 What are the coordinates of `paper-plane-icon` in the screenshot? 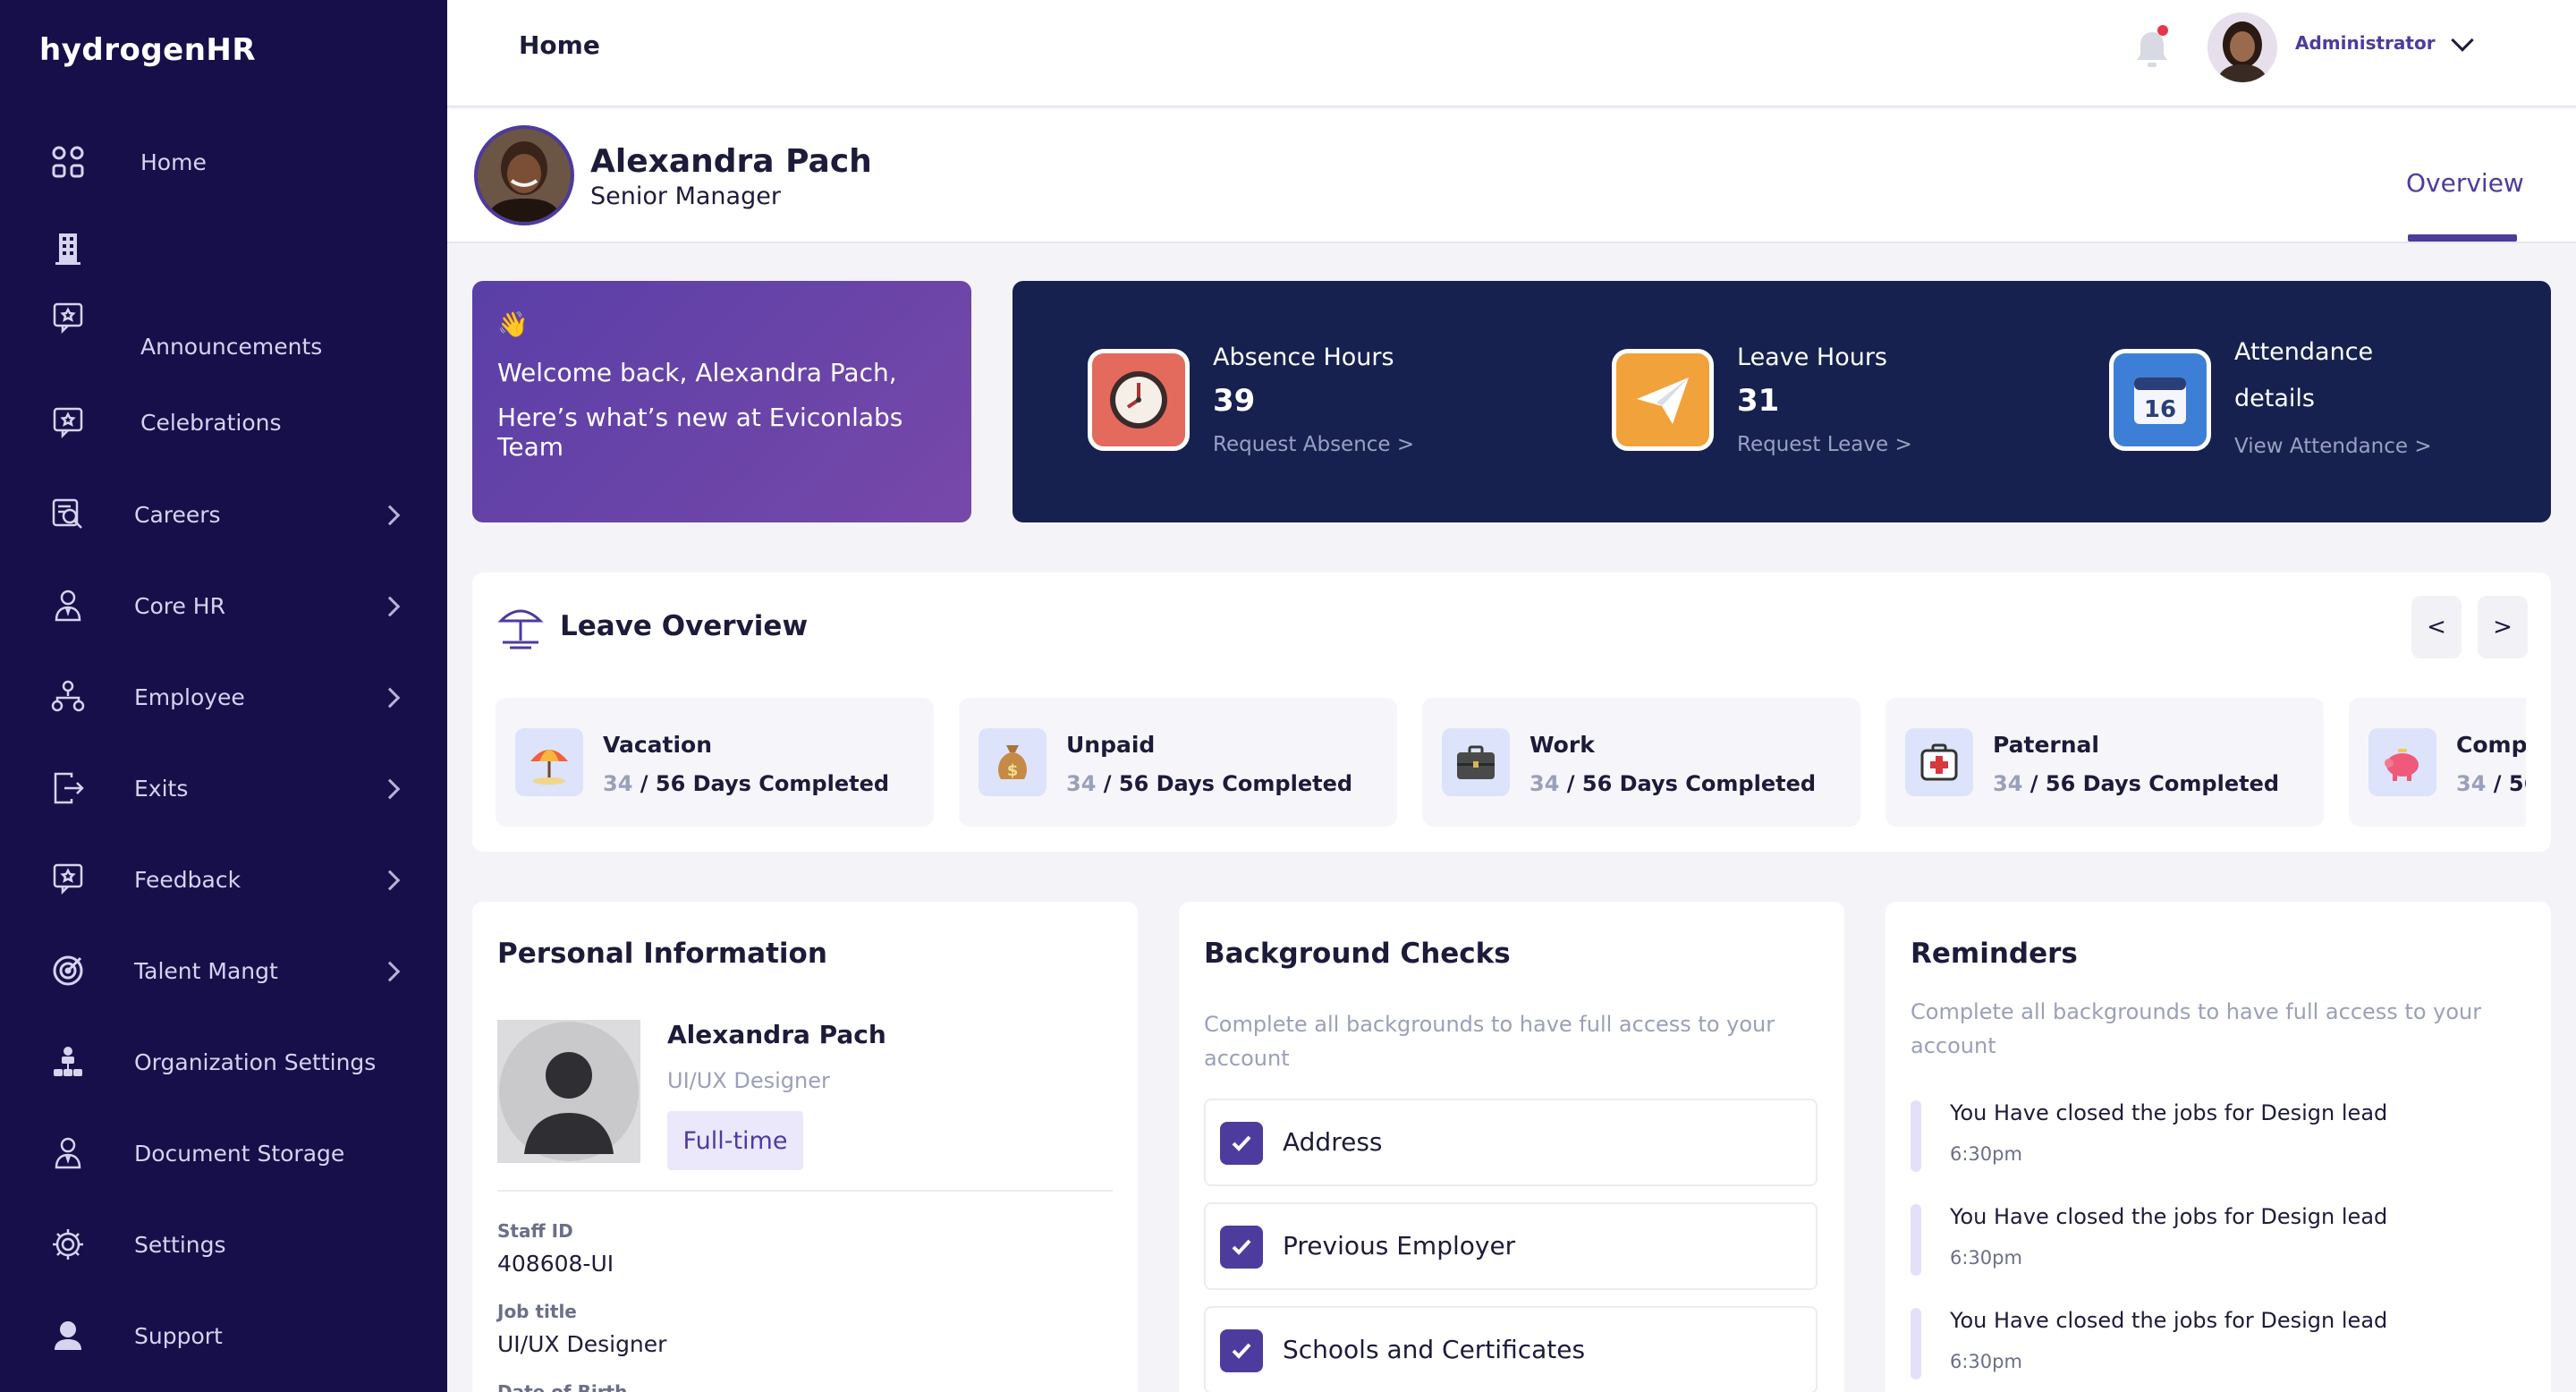 It's located at (1663, 400).